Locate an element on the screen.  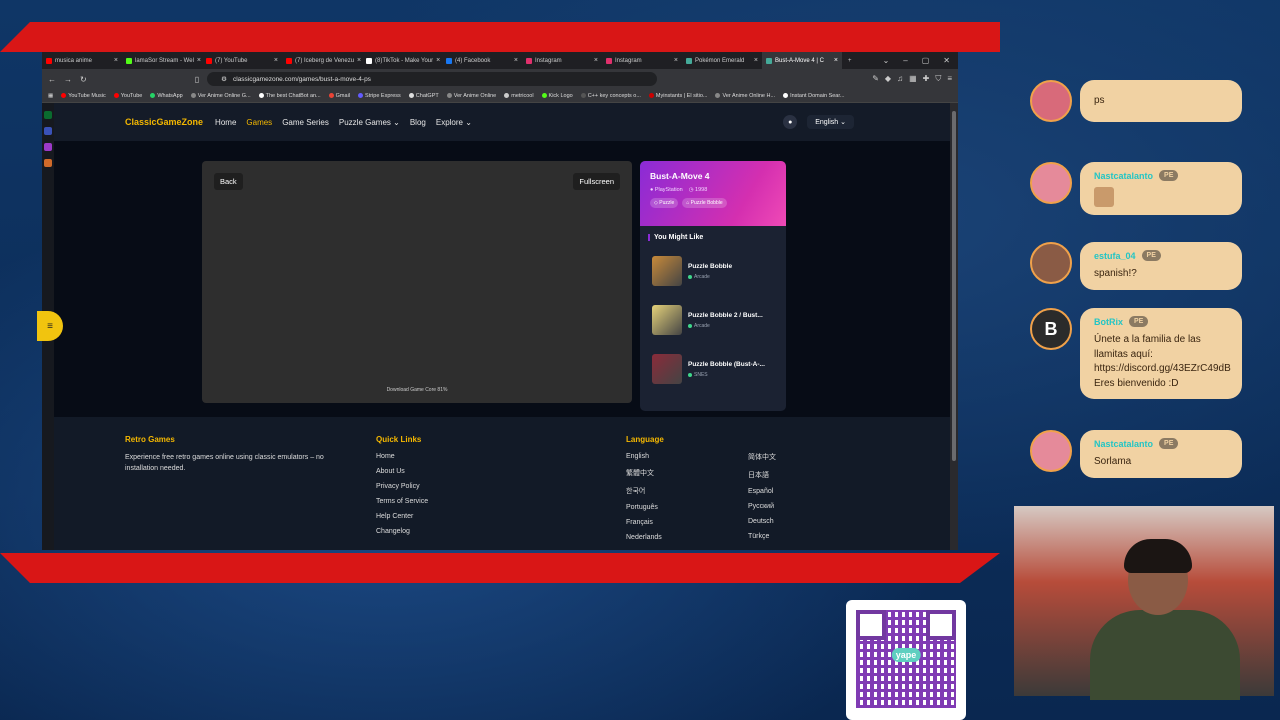
whatsapp-icon is located at coordinates (48, 115).